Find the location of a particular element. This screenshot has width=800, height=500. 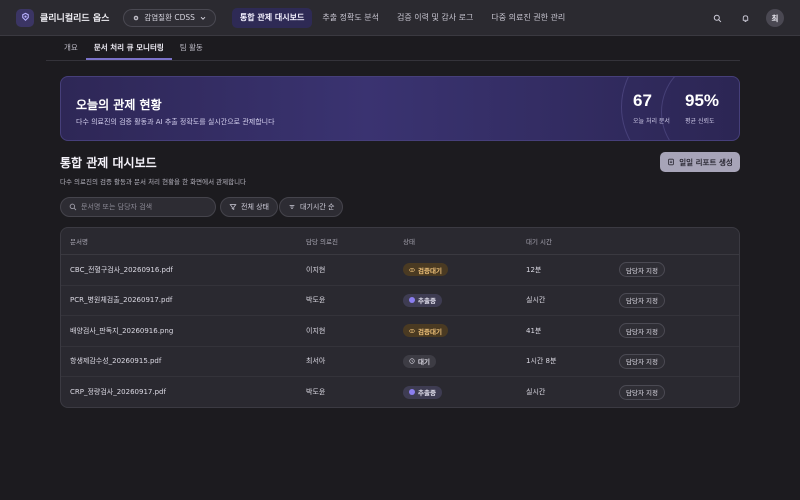

chevron-down-icon is located at coordinates (203, 18).